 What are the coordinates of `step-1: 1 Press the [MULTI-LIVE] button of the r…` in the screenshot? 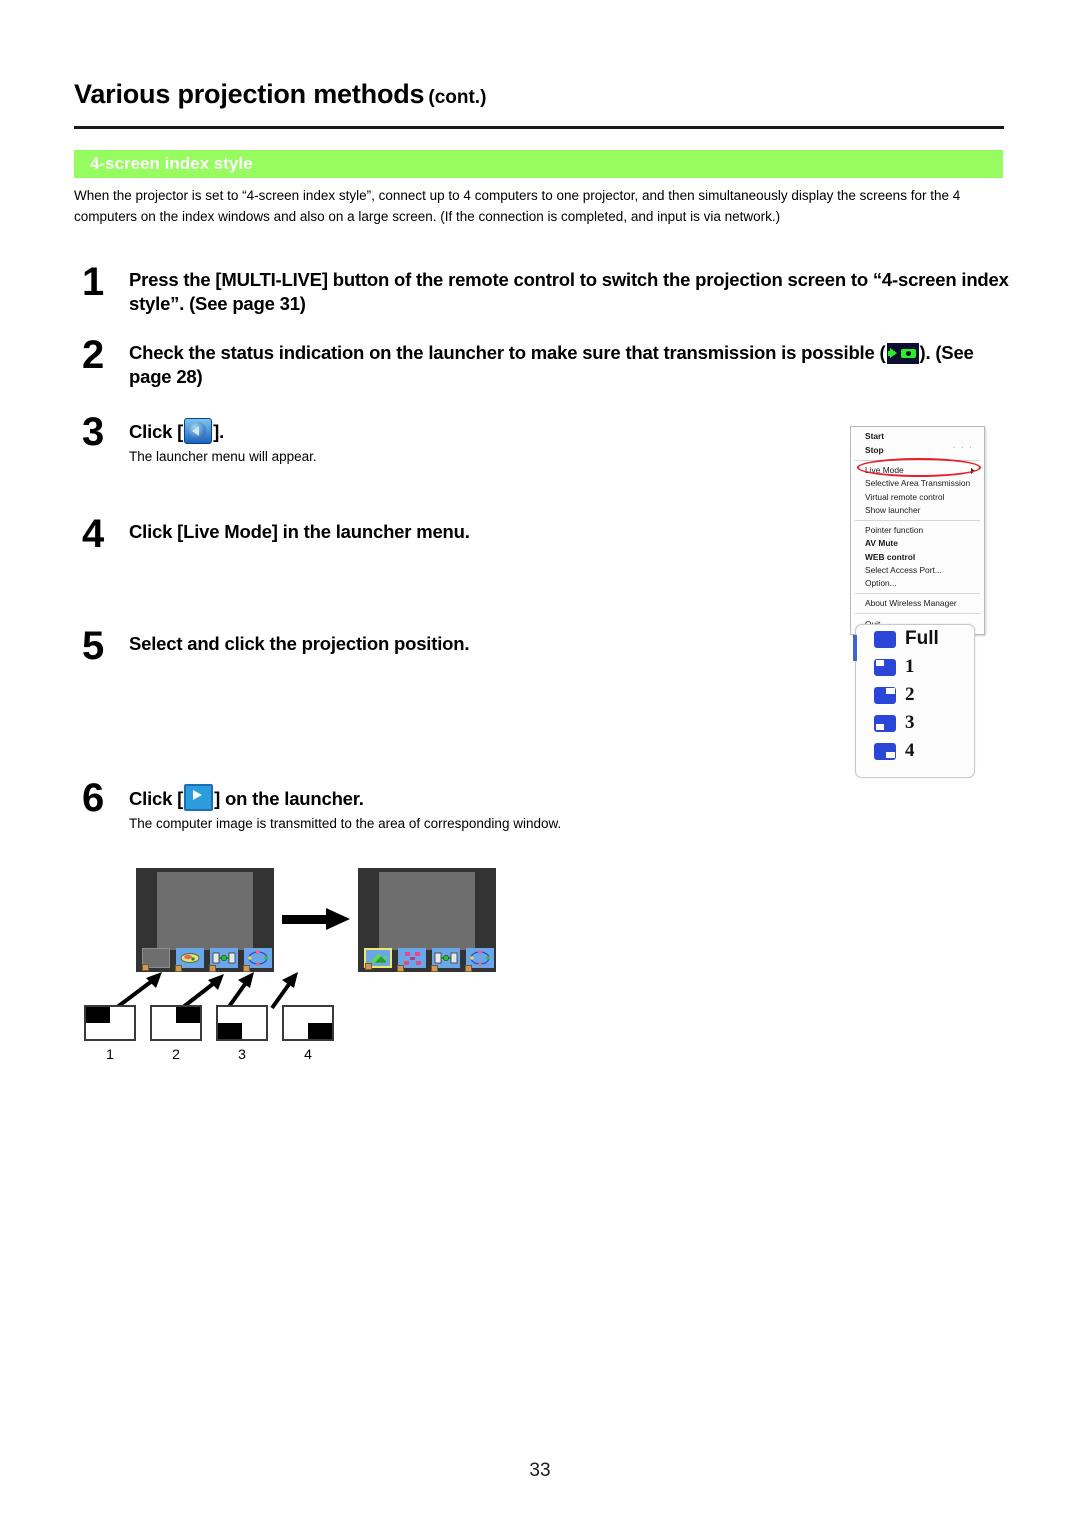 It's located at (541, 289).